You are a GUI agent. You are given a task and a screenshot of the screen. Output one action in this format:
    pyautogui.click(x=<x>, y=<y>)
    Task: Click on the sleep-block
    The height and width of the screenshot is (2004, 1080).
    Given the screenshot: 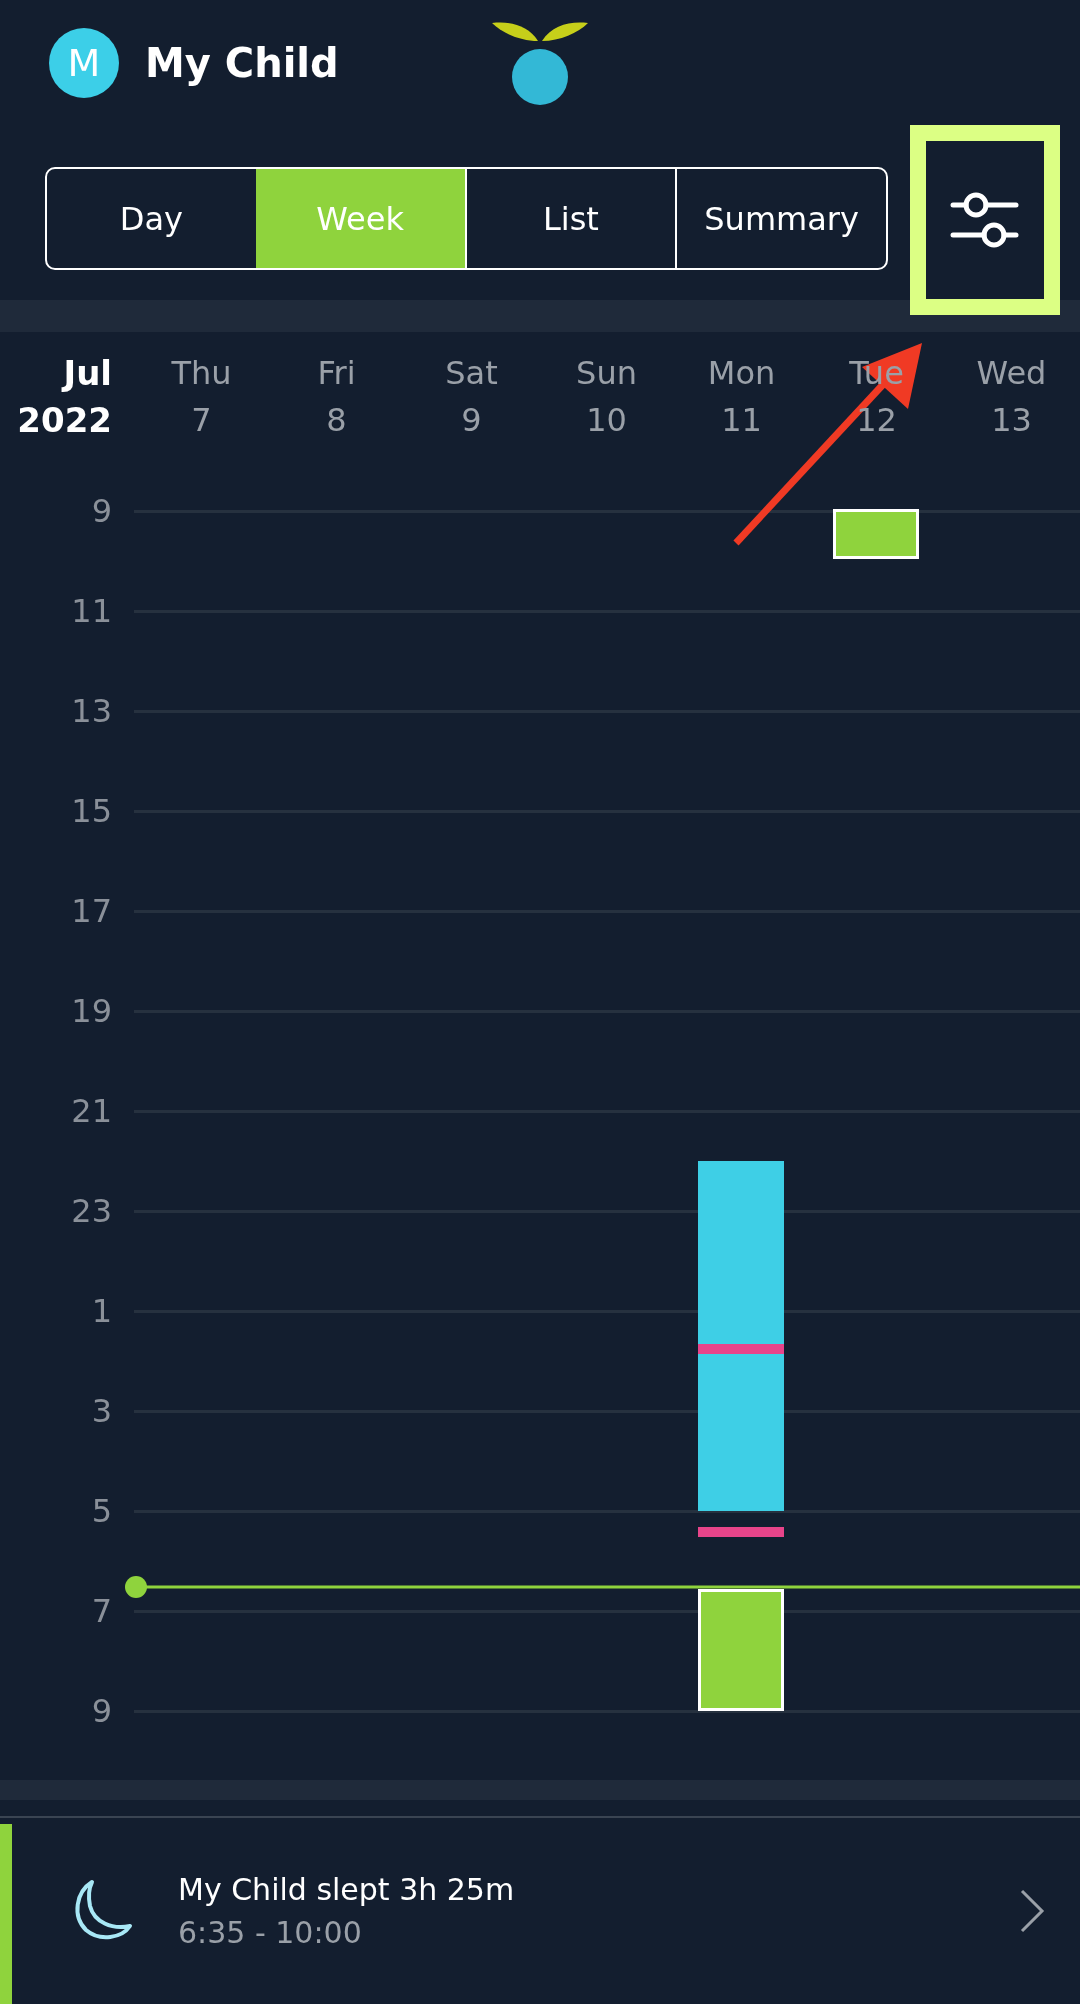 What is the action you would take?
    pyautogui.click(x=741, y=1336)
    